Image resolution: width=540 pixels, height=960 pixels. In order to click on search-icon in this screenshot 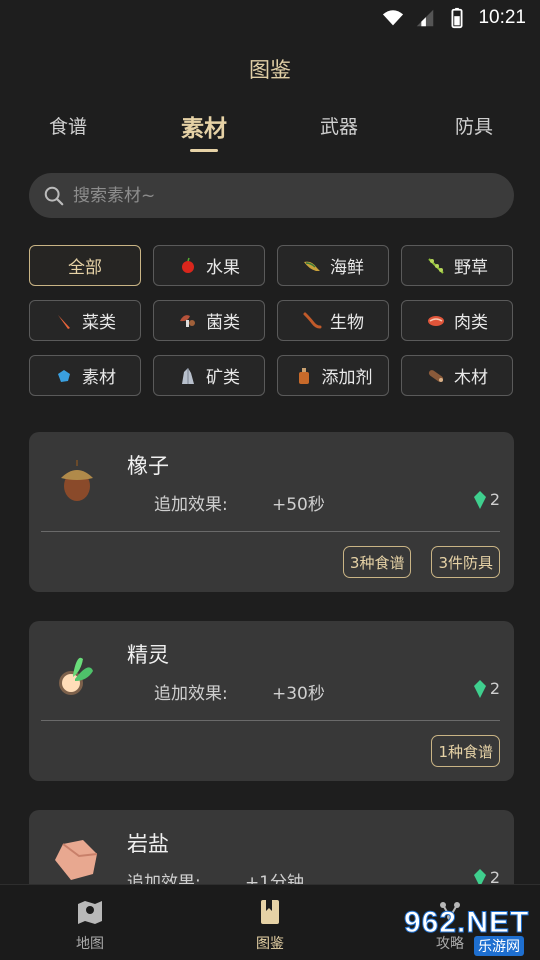, I will do `click(54, 195)`.